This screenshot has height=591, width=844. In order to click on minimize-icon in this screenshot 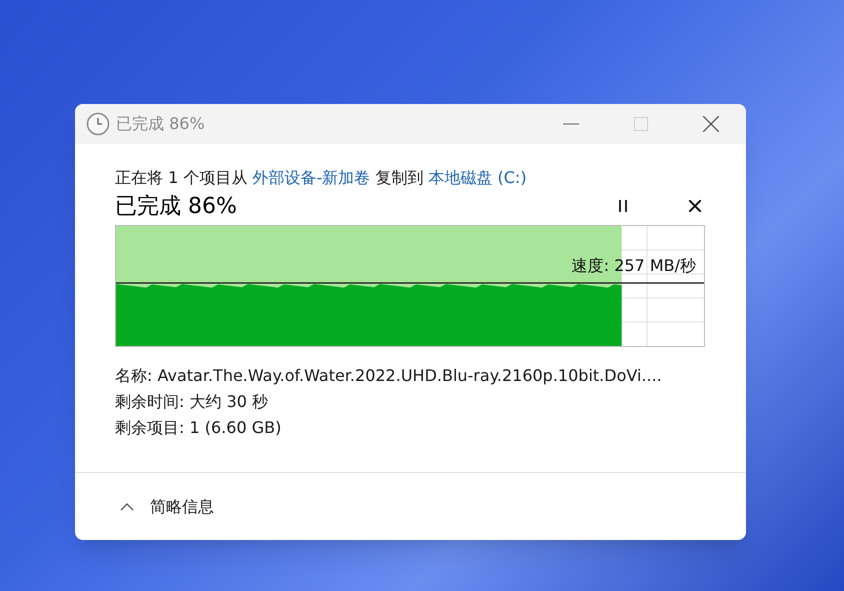, I will do `click(571, 124)`.